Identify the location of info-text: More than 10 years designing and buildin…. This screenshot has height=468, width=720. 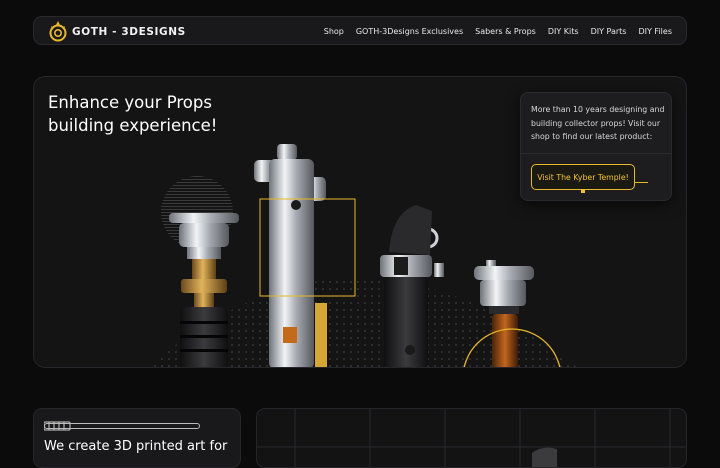
(598, 123).